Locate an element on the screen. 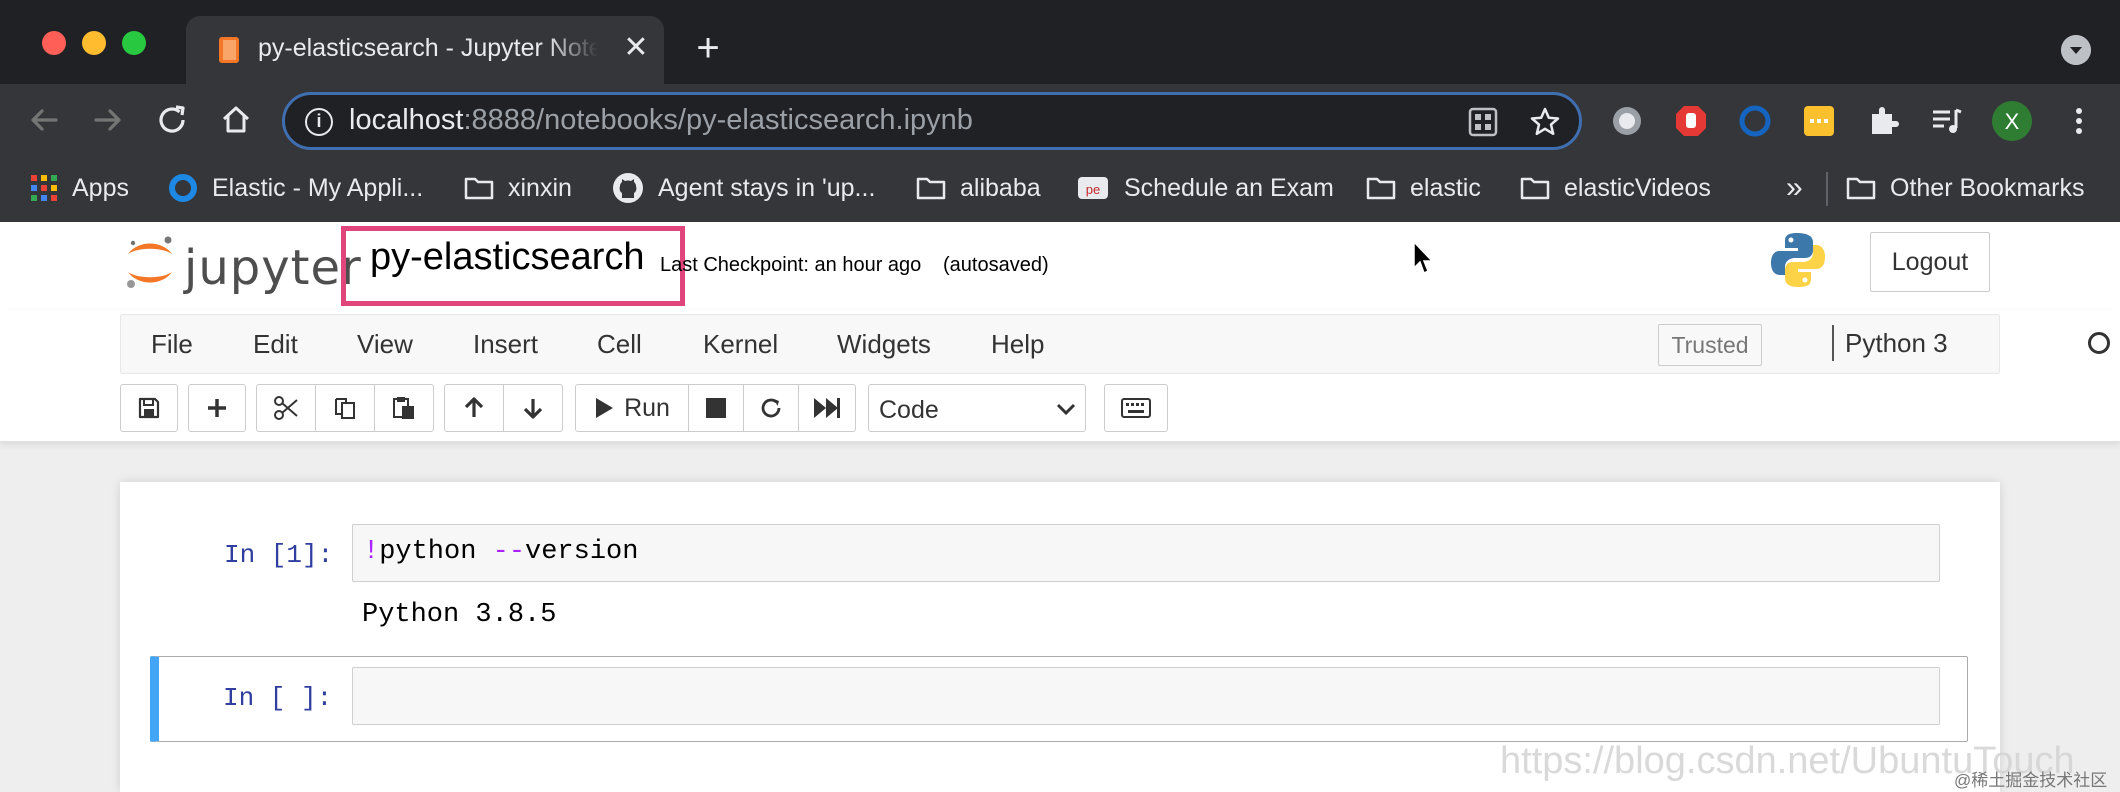 This screenshot has height=792, width=2120. exam-icon: pe is located at coordinates (1093, 188).